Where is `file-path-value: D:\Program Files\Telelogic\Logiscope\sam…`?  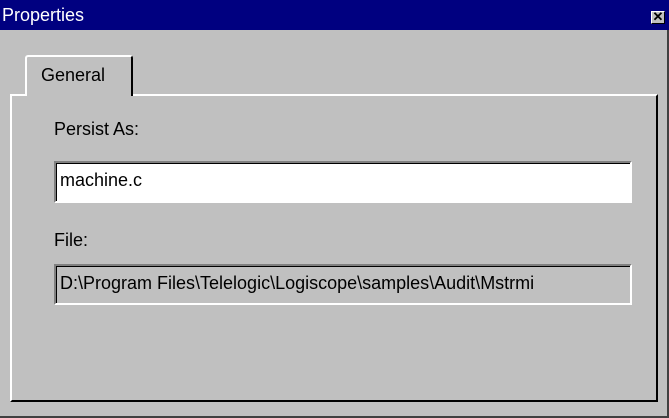
file-path-value: D:\Program Files\Telelogic\Logiscope\sam… is located at coordinates (343, 284).